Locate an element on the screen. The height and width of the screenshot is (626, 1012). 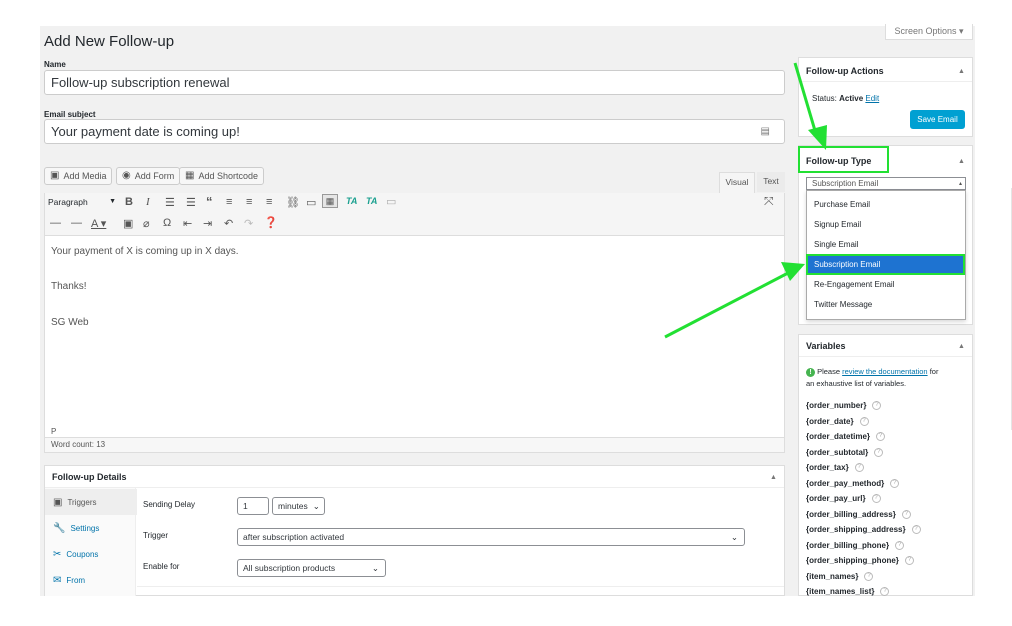
arrow-to-followup-type is located at coordinates (810, 106).